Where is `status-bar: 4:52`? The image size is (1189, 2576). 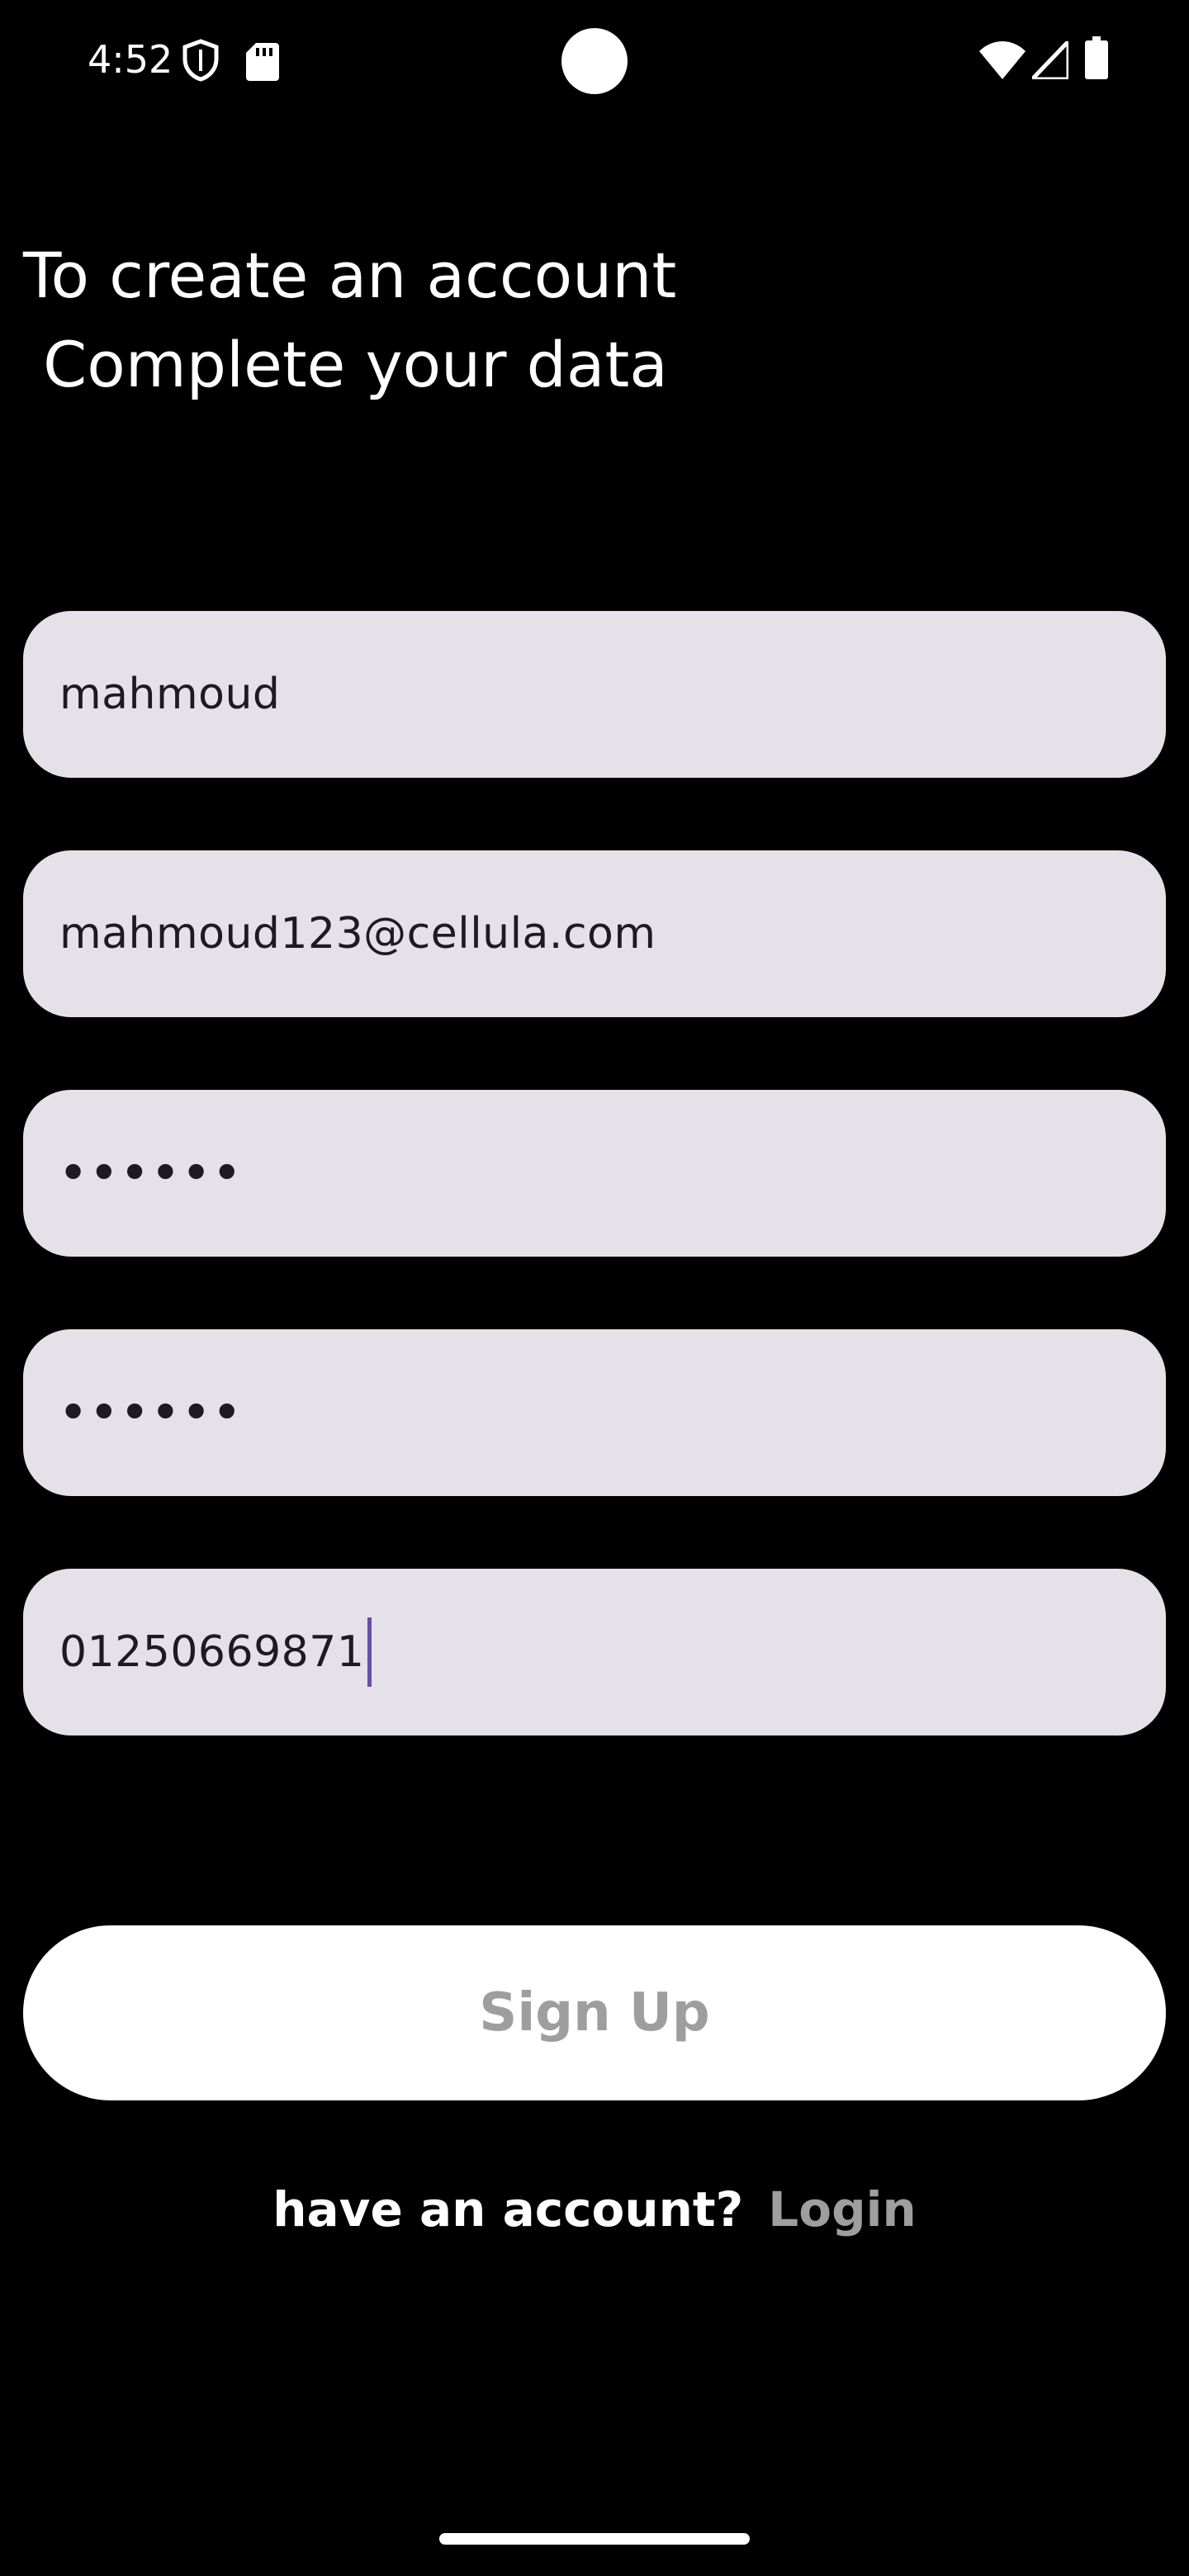 status-bar: 4:52 is located at coordinates (594, 62).